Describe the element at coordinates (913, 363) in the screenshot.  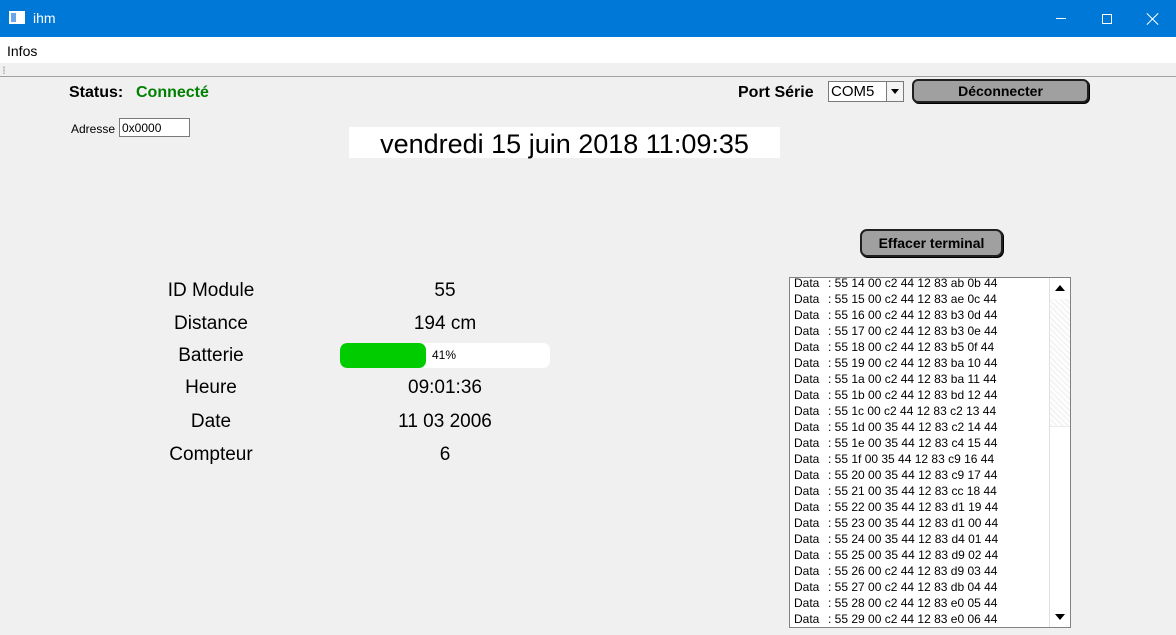
I see `terminal-line-data: : 55 19 00 c2 44 12 83 ba 10 44` at that location.